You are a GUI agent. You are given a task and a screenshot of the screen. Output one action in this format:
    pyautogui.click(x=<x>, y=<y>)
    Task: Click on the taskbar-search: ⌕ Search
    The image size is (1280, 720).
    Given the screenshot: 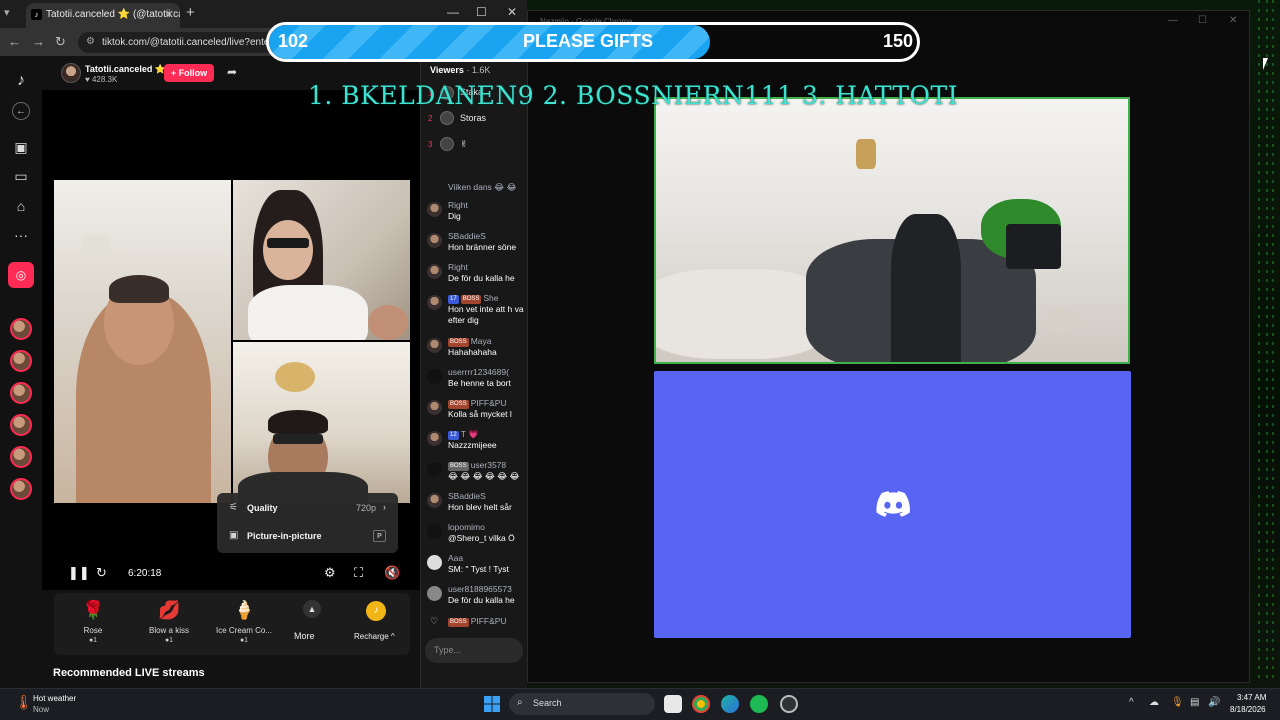 What is the action you would take?
    pyautogui.click(x=582, y=704)
    